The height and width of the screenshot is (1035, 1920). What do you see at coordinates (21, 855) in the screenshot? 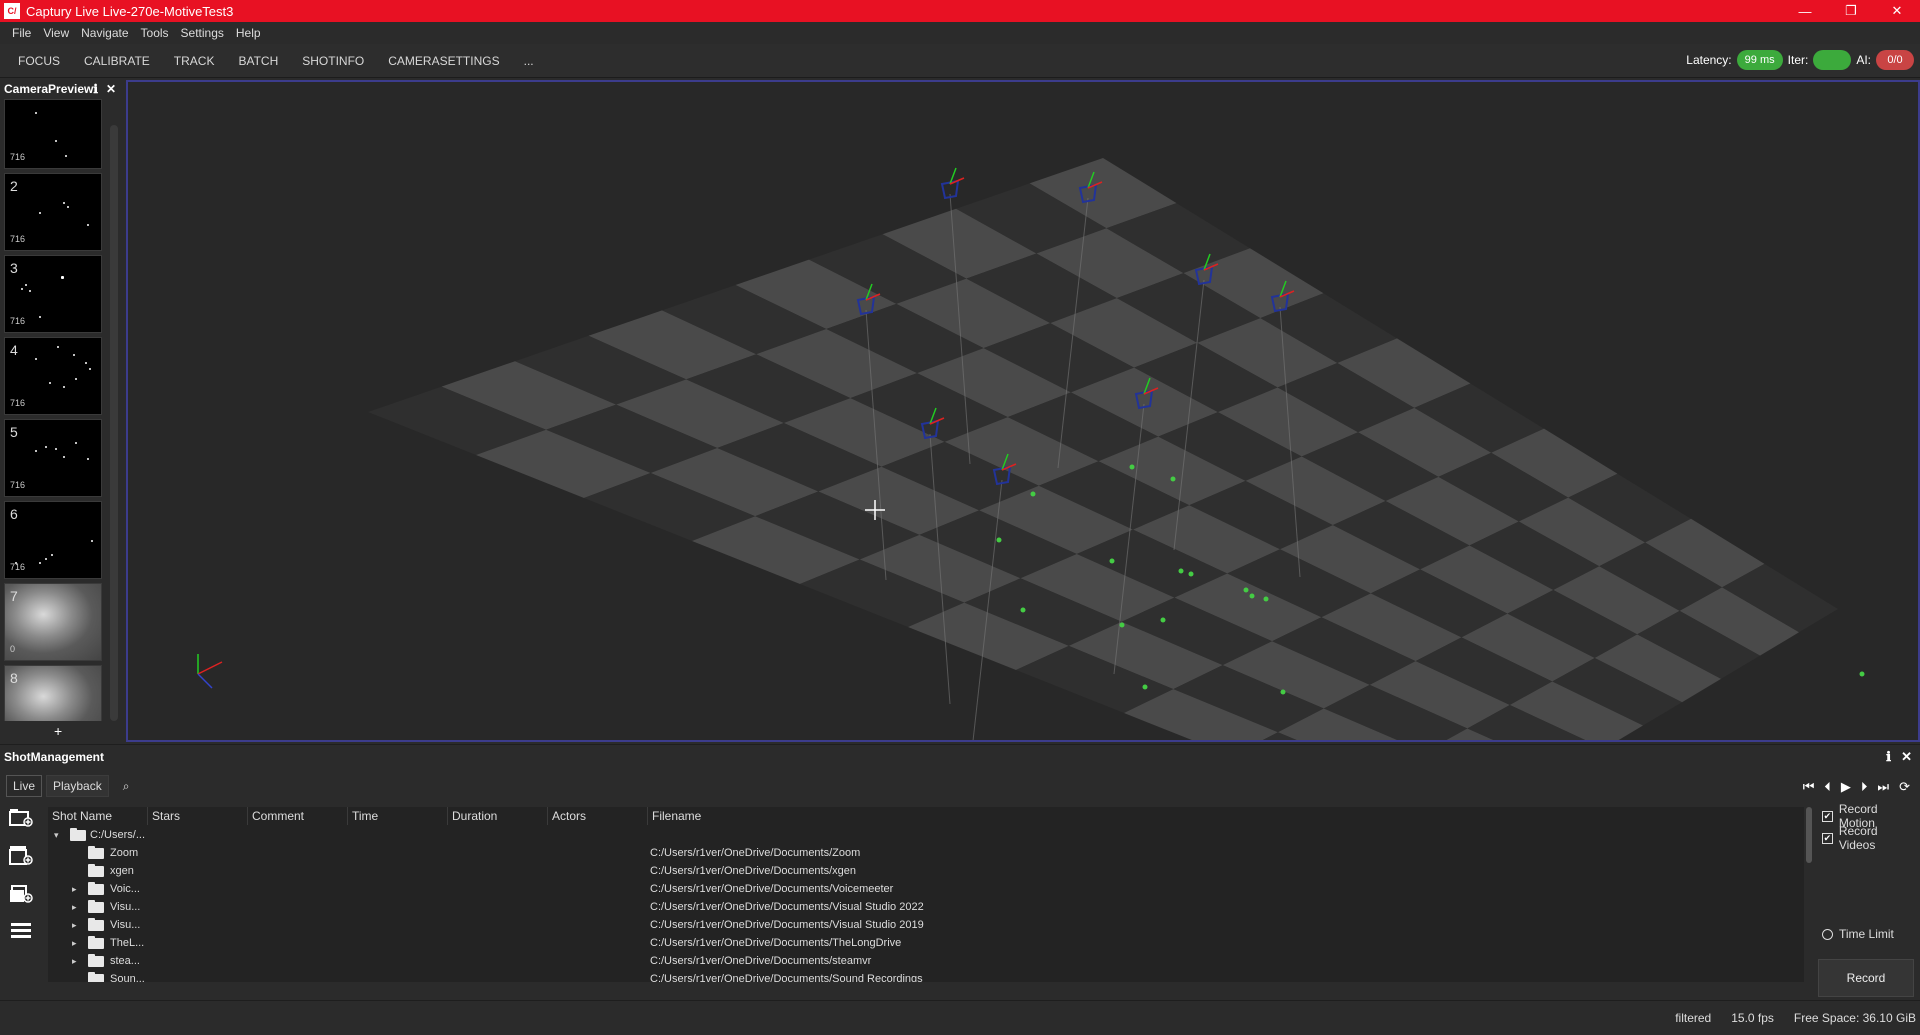
I see `new-shot-icon` at bounding box center [21, 855].